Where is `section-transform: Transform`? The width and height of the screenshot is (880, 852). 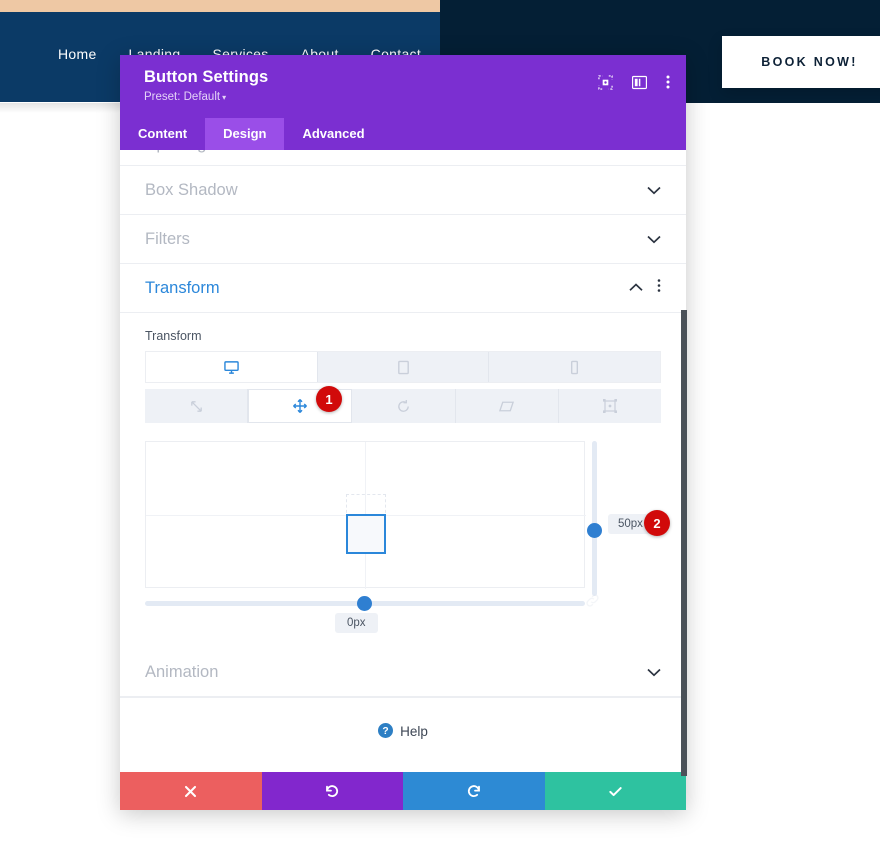 section-transform: Transform is located at coordinates (403, 288).